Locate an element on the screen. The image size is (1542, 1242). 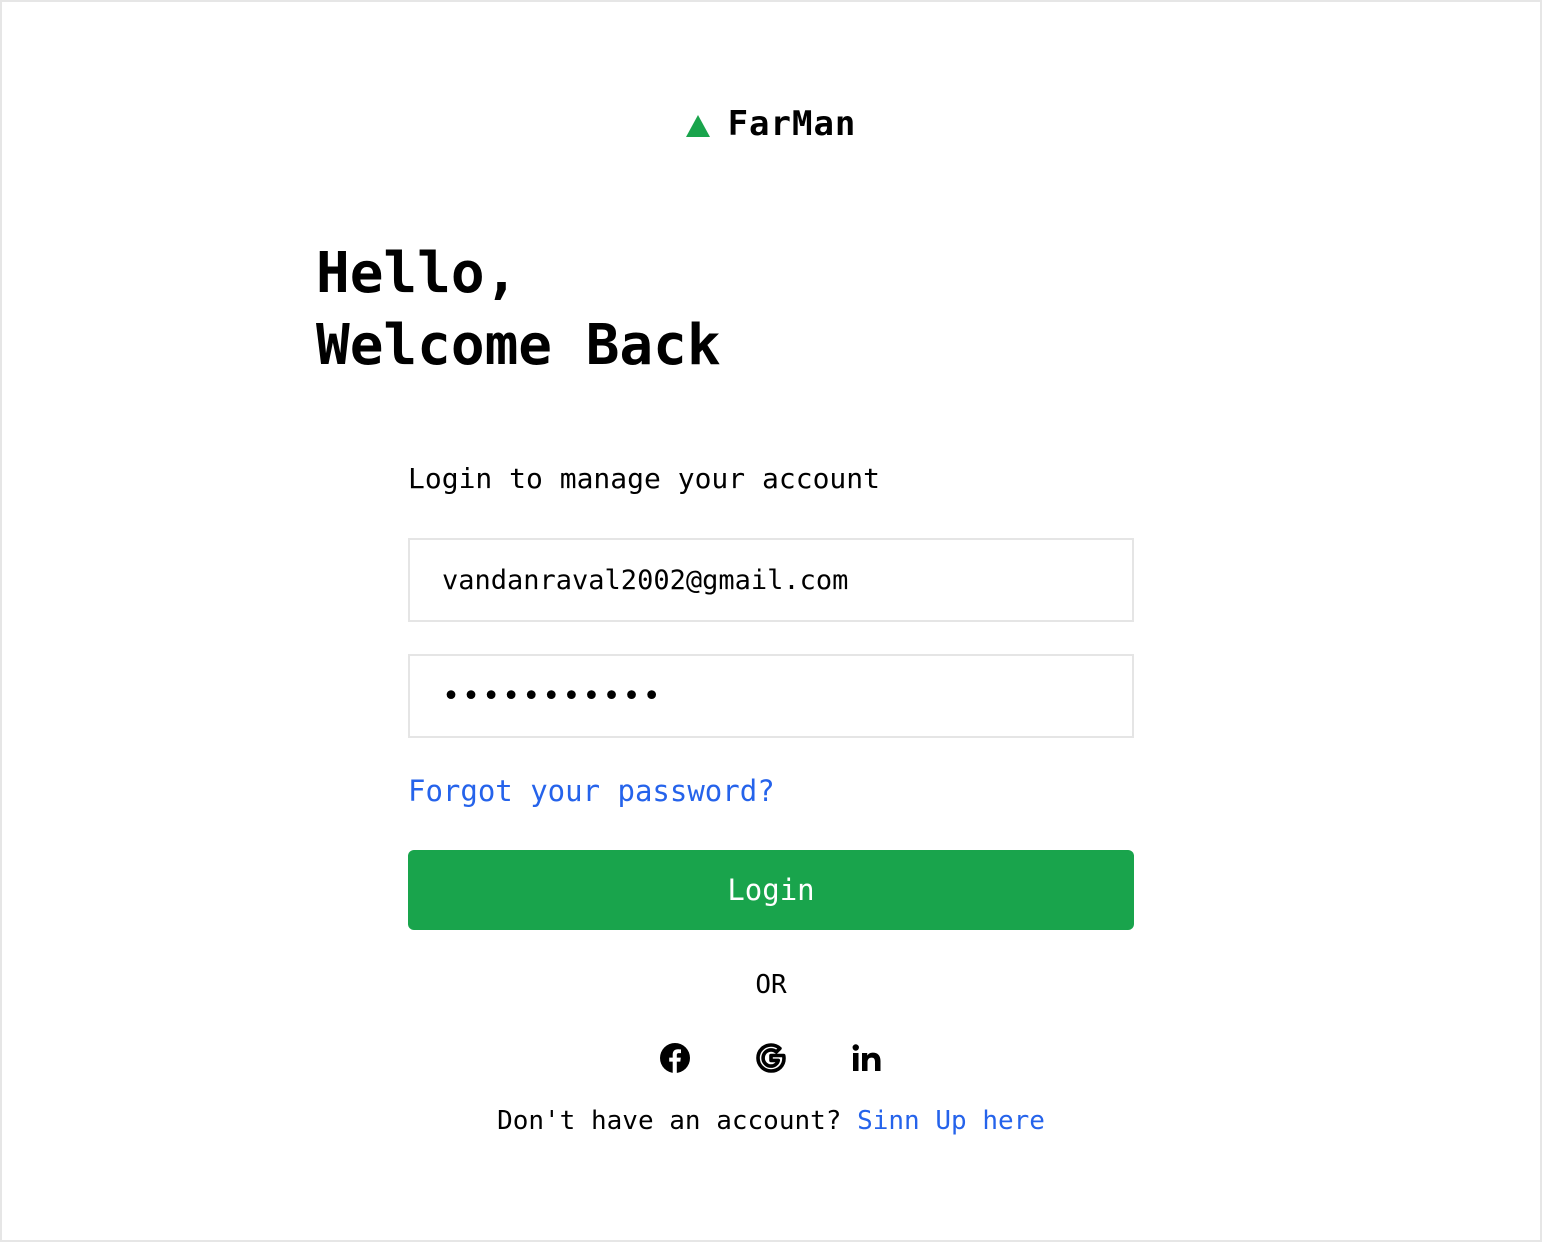
password-field is located at coordinates (771, 696).